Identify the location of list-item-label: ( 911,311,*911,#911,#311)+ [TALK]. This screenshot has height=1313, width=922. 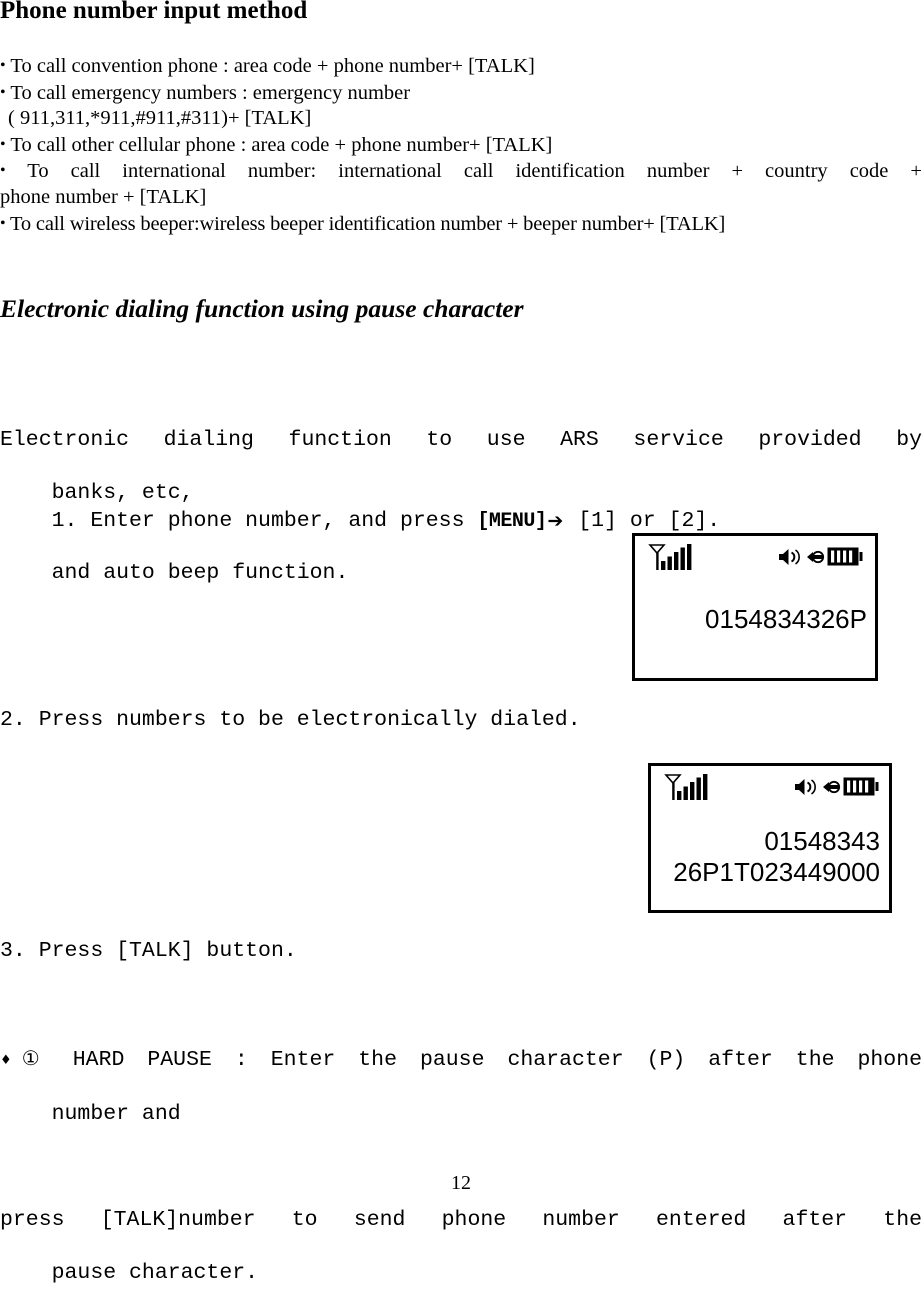
(160, 118).